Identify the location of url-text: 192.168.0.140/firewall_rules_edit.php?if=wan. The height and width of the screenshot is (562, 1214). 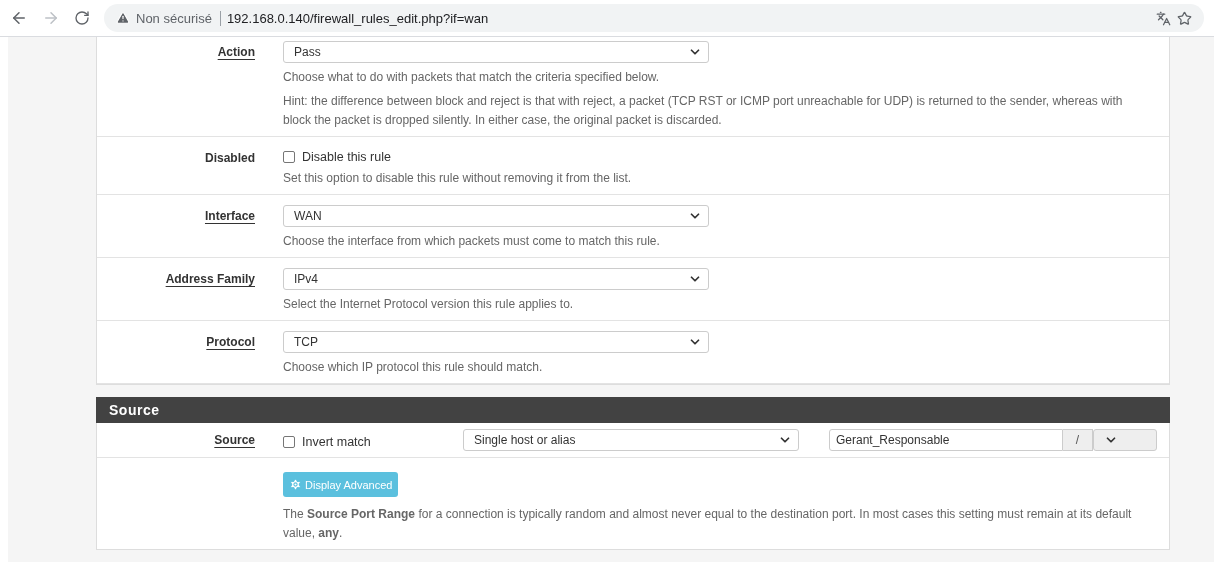
(357, 18).